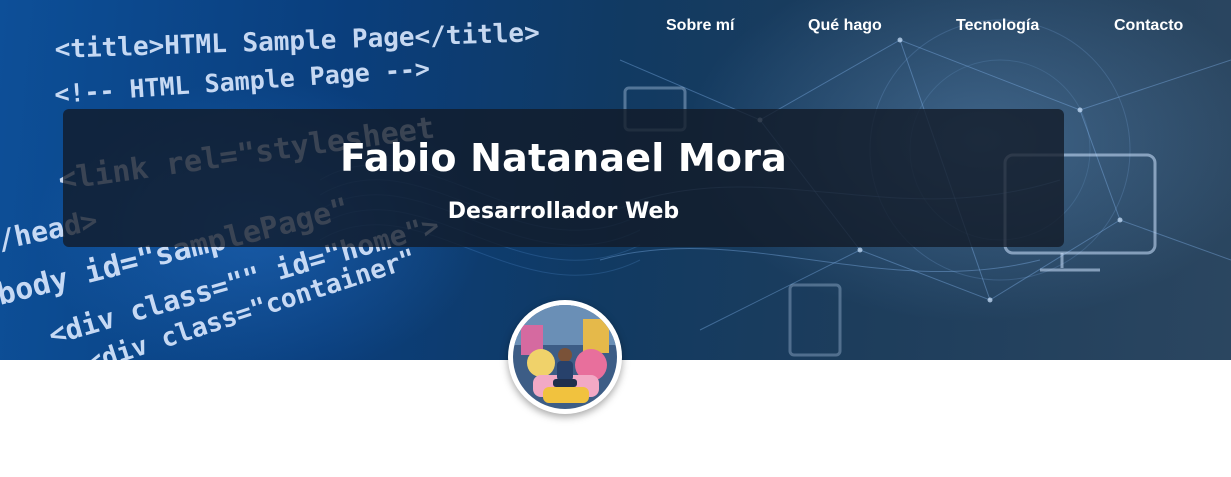  Describe the element at coordinates (1148, 26) in the screenshot. I see `nav-link-contacto: Contacto` at that location.